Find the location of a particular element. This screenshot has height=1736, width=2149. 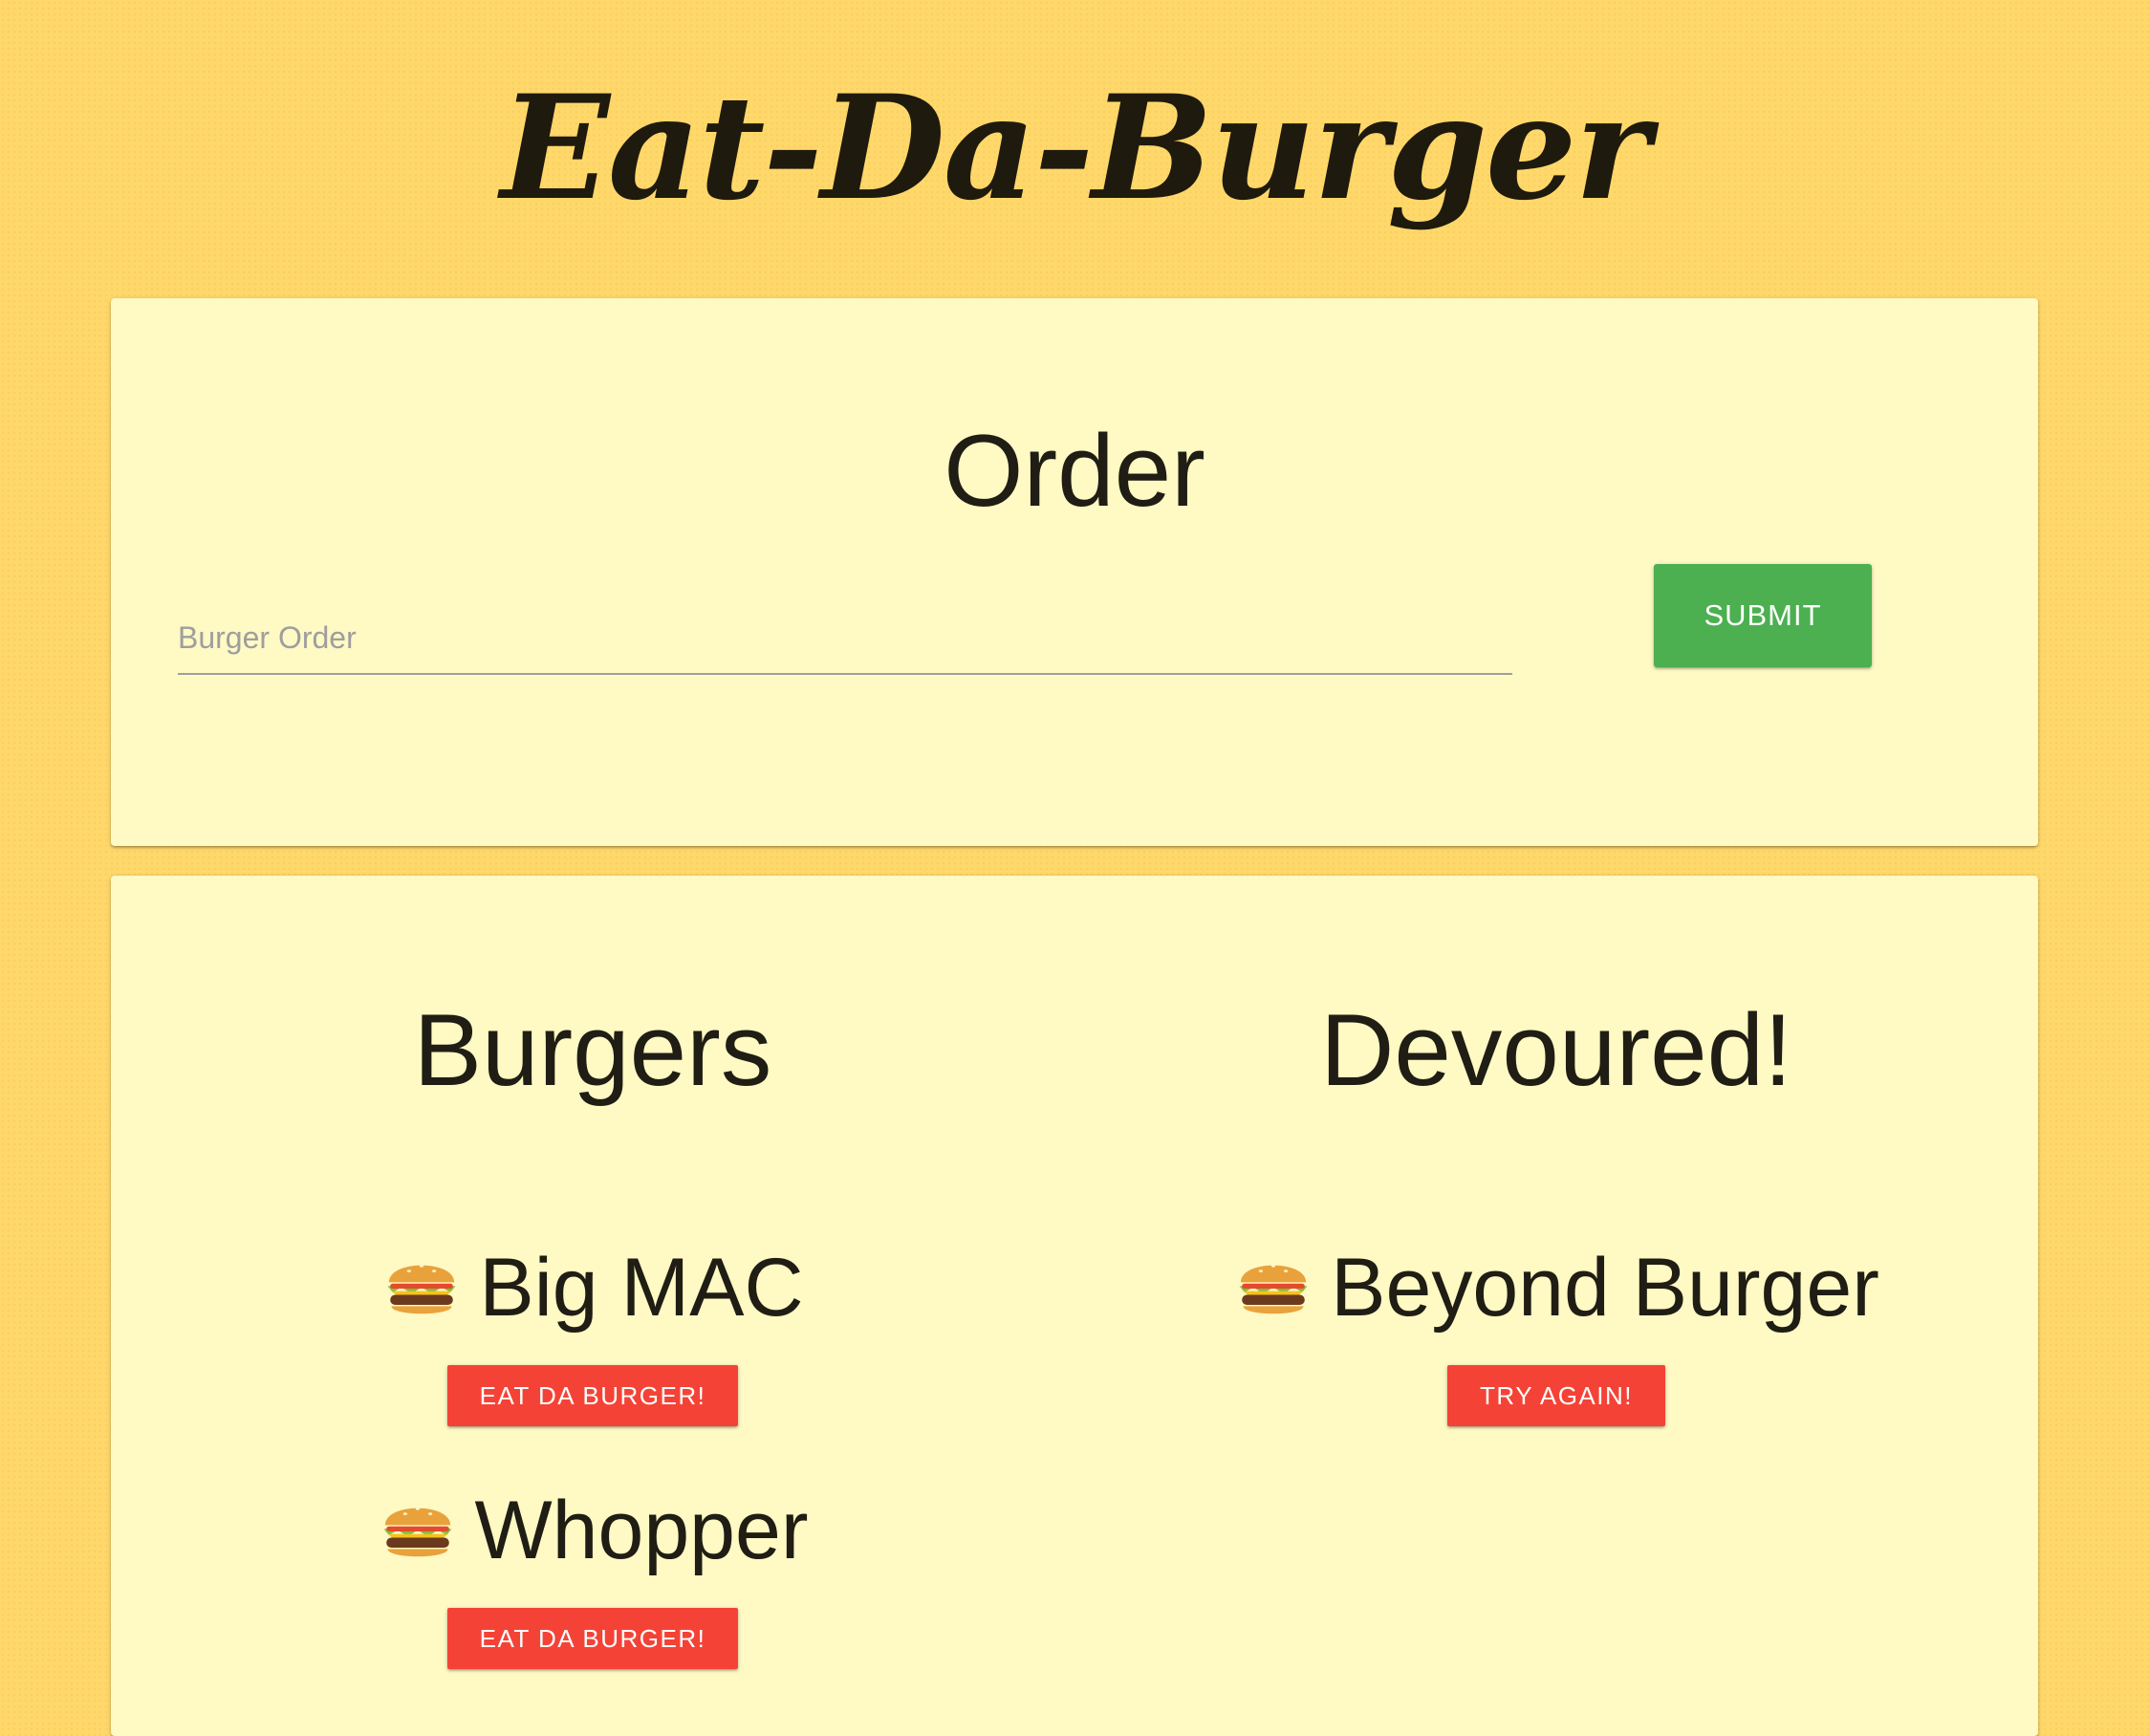

burger-item: Whopper EAT DA BURGER! is located at coordinates (592, 1573).